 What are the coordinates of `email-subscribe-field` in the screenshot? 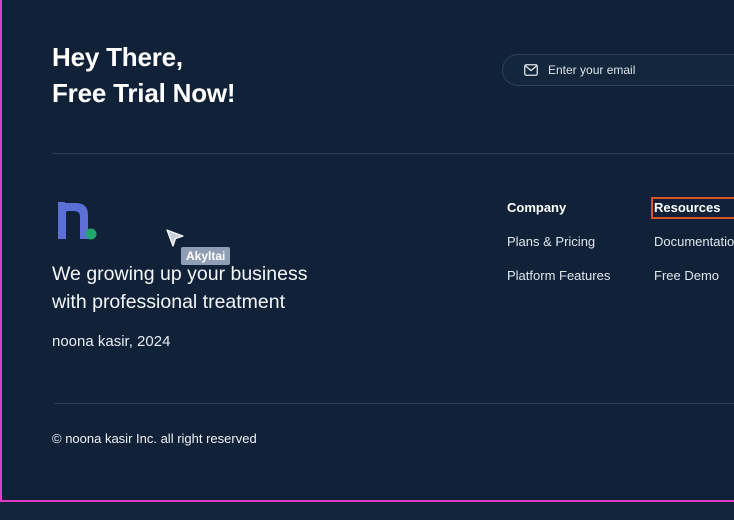 It's located at (618, 70).